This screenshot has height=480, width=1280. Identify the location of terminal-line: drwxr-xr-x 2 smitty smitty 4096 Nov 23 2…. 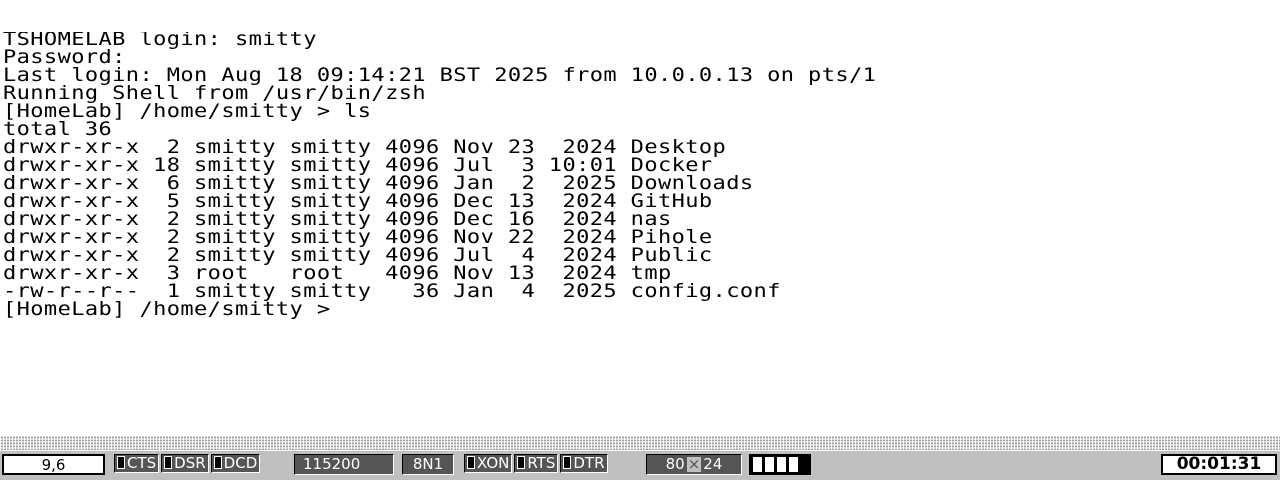
(365, 147).